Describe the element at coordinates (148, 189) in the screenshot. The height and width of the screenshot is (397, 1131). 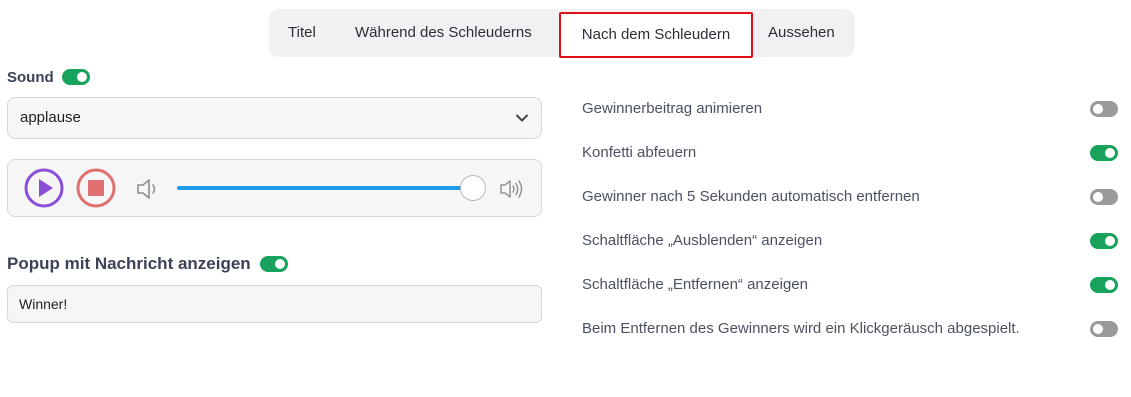
I see `volume-low-icon` at that location.